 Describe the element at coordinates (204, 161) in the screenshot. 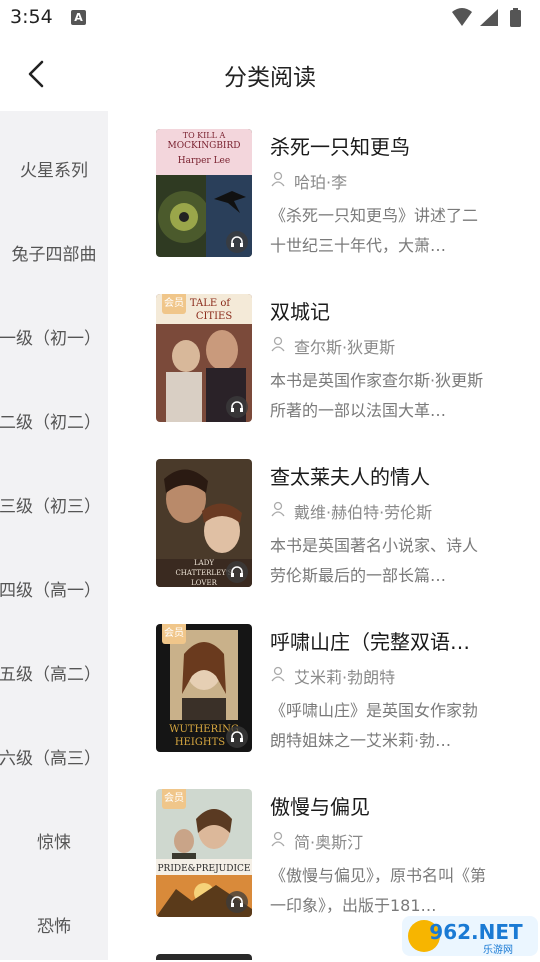

I see `cover-text: Harper Lee` at that location.